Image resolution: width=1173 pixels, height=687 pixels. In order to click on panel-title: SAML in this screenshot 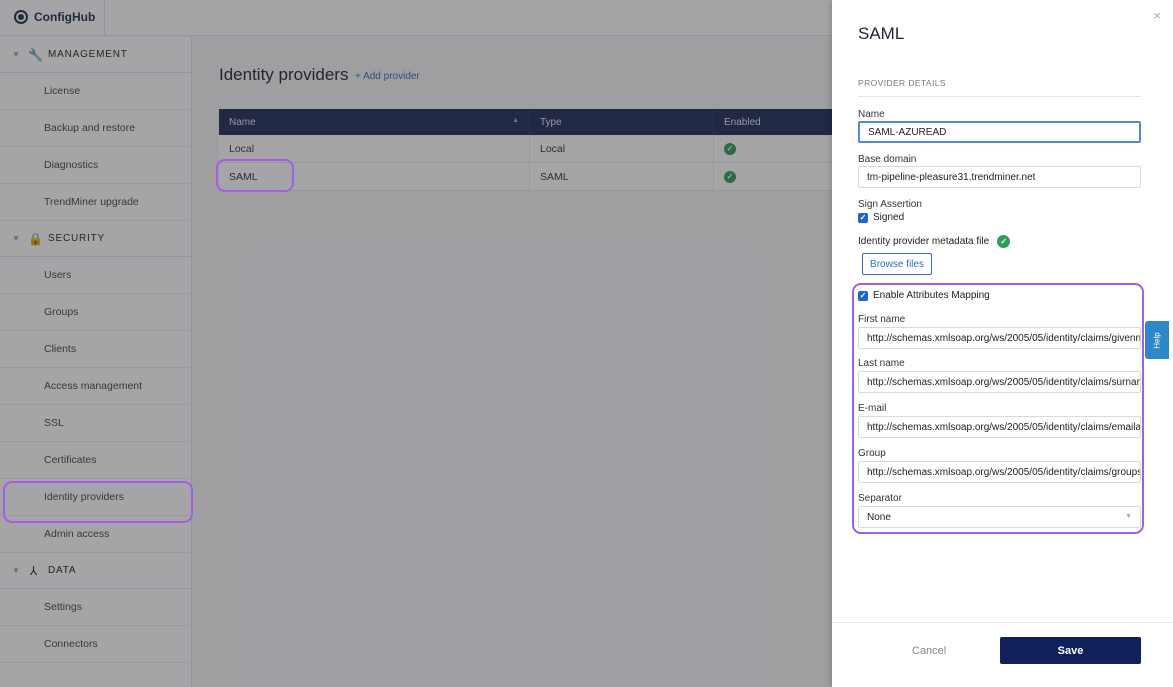, I will do `click(881, 33)`.